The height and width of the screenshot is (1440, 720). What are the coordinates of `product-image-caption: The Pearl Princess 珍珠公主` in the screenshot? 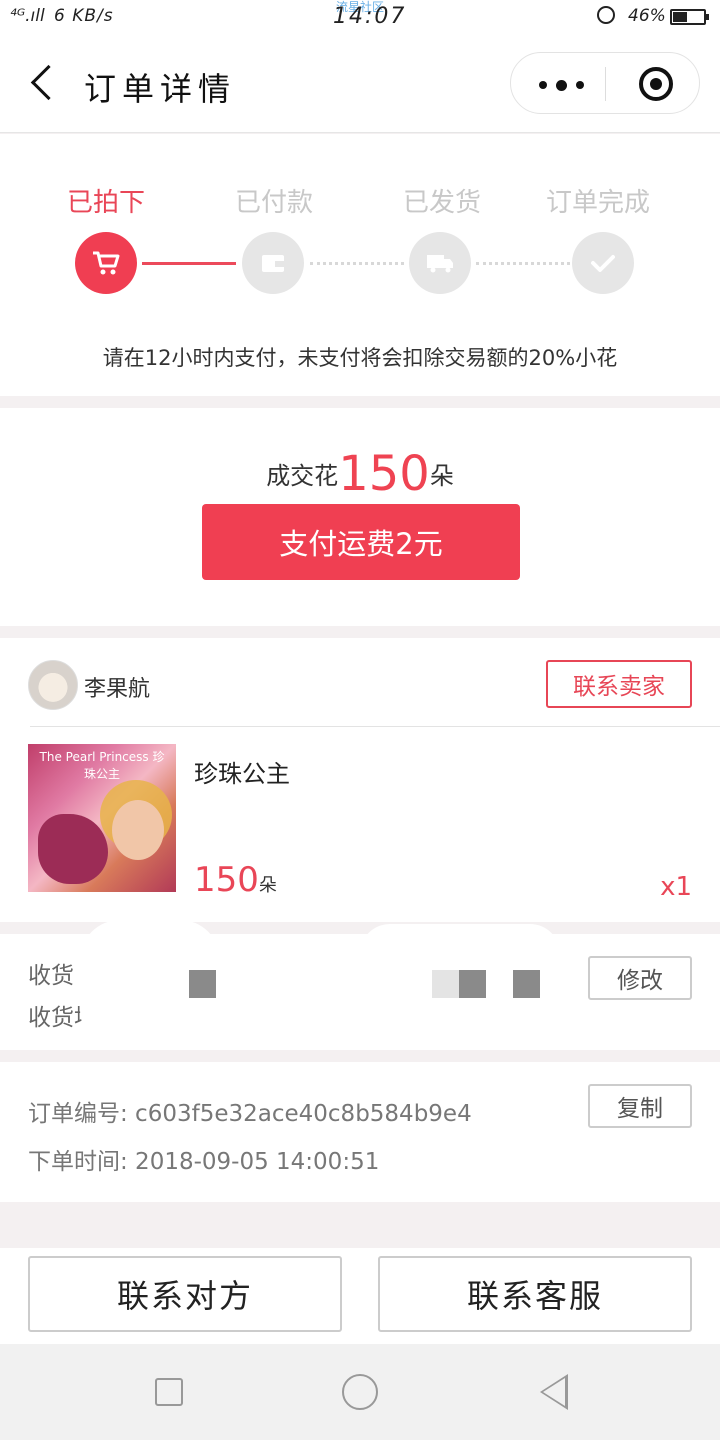 It's located at (102, 765).